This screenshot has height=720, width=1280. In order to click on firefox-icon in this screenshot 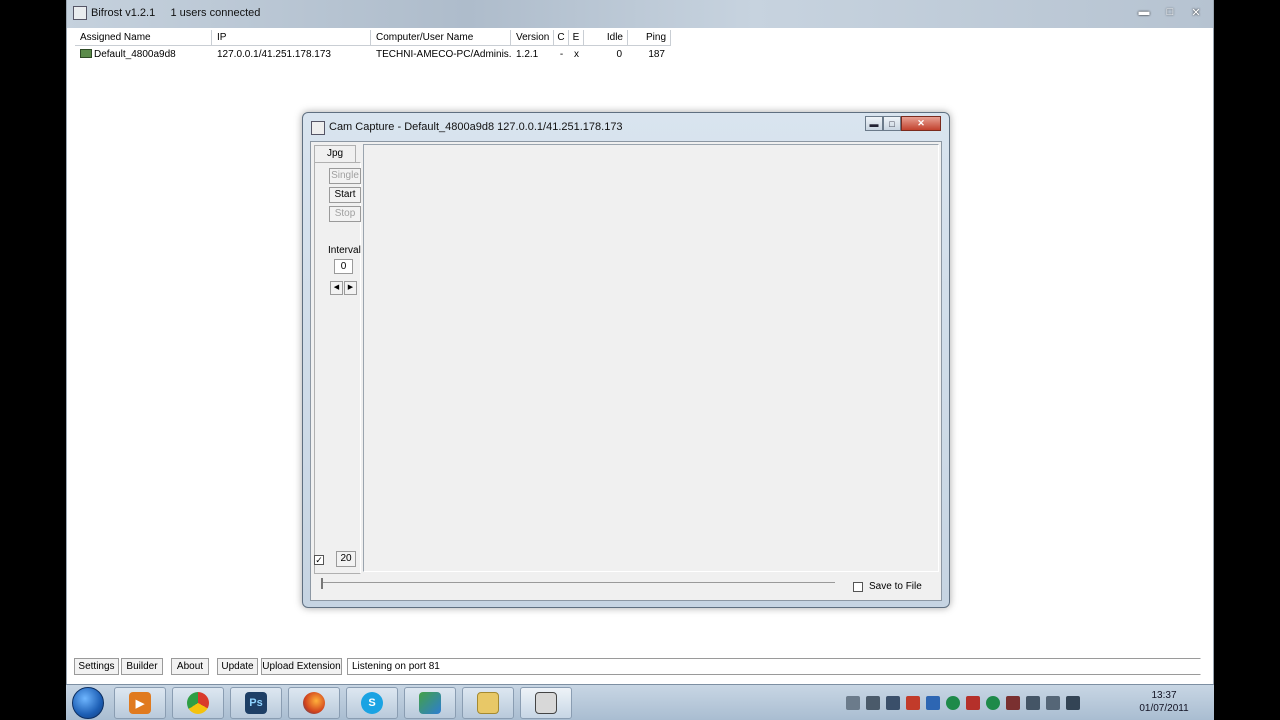, I will do `click(314, 703)`.